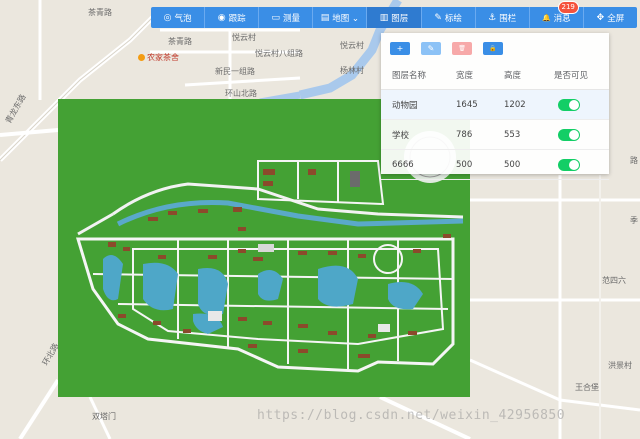  Describe the element at coordinates (276, 17) in the screenshot. I see `ruler-icon: ▭` at that location.